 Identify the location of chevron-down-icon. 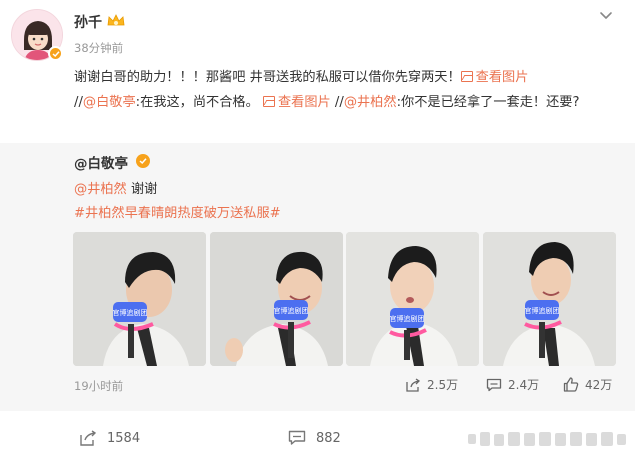
(606, 16).